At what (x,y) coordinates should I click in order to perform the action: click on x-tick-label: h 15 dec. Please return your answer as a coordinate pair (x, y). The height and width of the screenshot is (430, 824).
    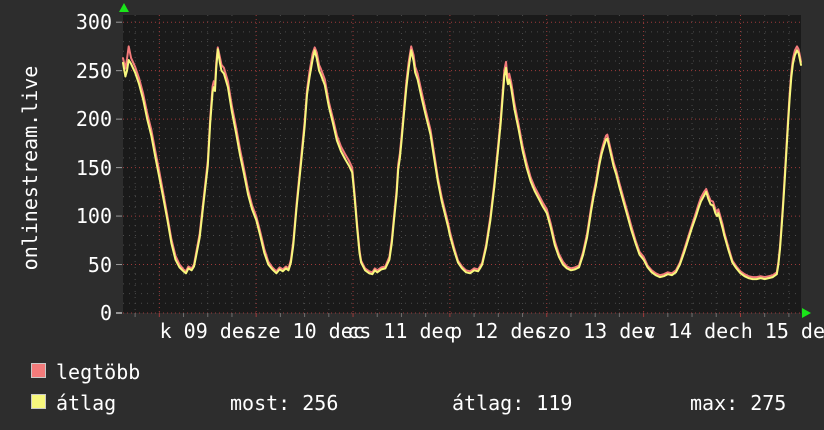
    Looking at the image, I should click on (782, 331).